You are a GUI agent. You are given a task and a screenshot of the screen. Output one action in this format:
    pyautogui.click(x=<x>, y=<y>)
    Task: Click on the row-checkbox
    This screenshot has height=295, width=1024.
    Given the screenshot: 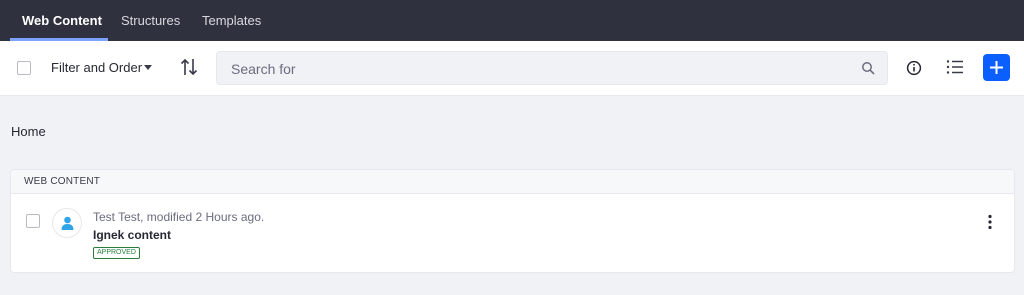 What is the action you would take?
    pyautogui.click(x=33, y=221)
    